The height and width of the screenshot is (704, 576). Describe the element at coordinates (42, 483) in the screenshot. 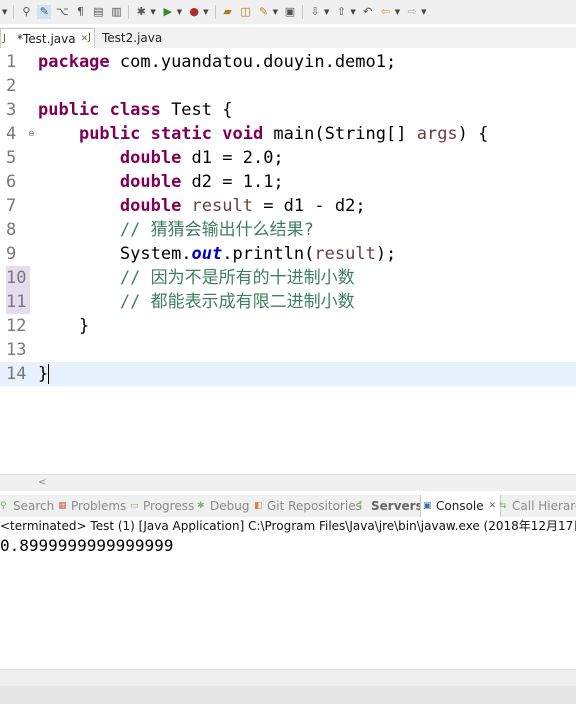

I see `scroll-left-icon: <` at that location.